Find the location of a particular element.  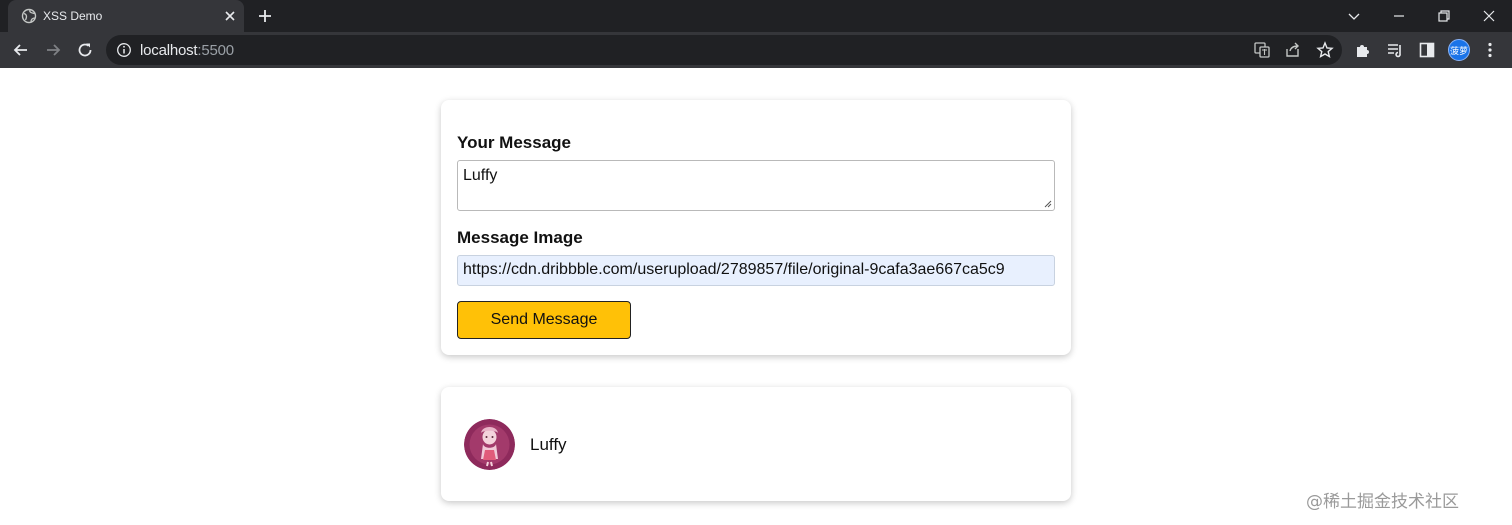

close-icon is located at coordinates (230, 16).